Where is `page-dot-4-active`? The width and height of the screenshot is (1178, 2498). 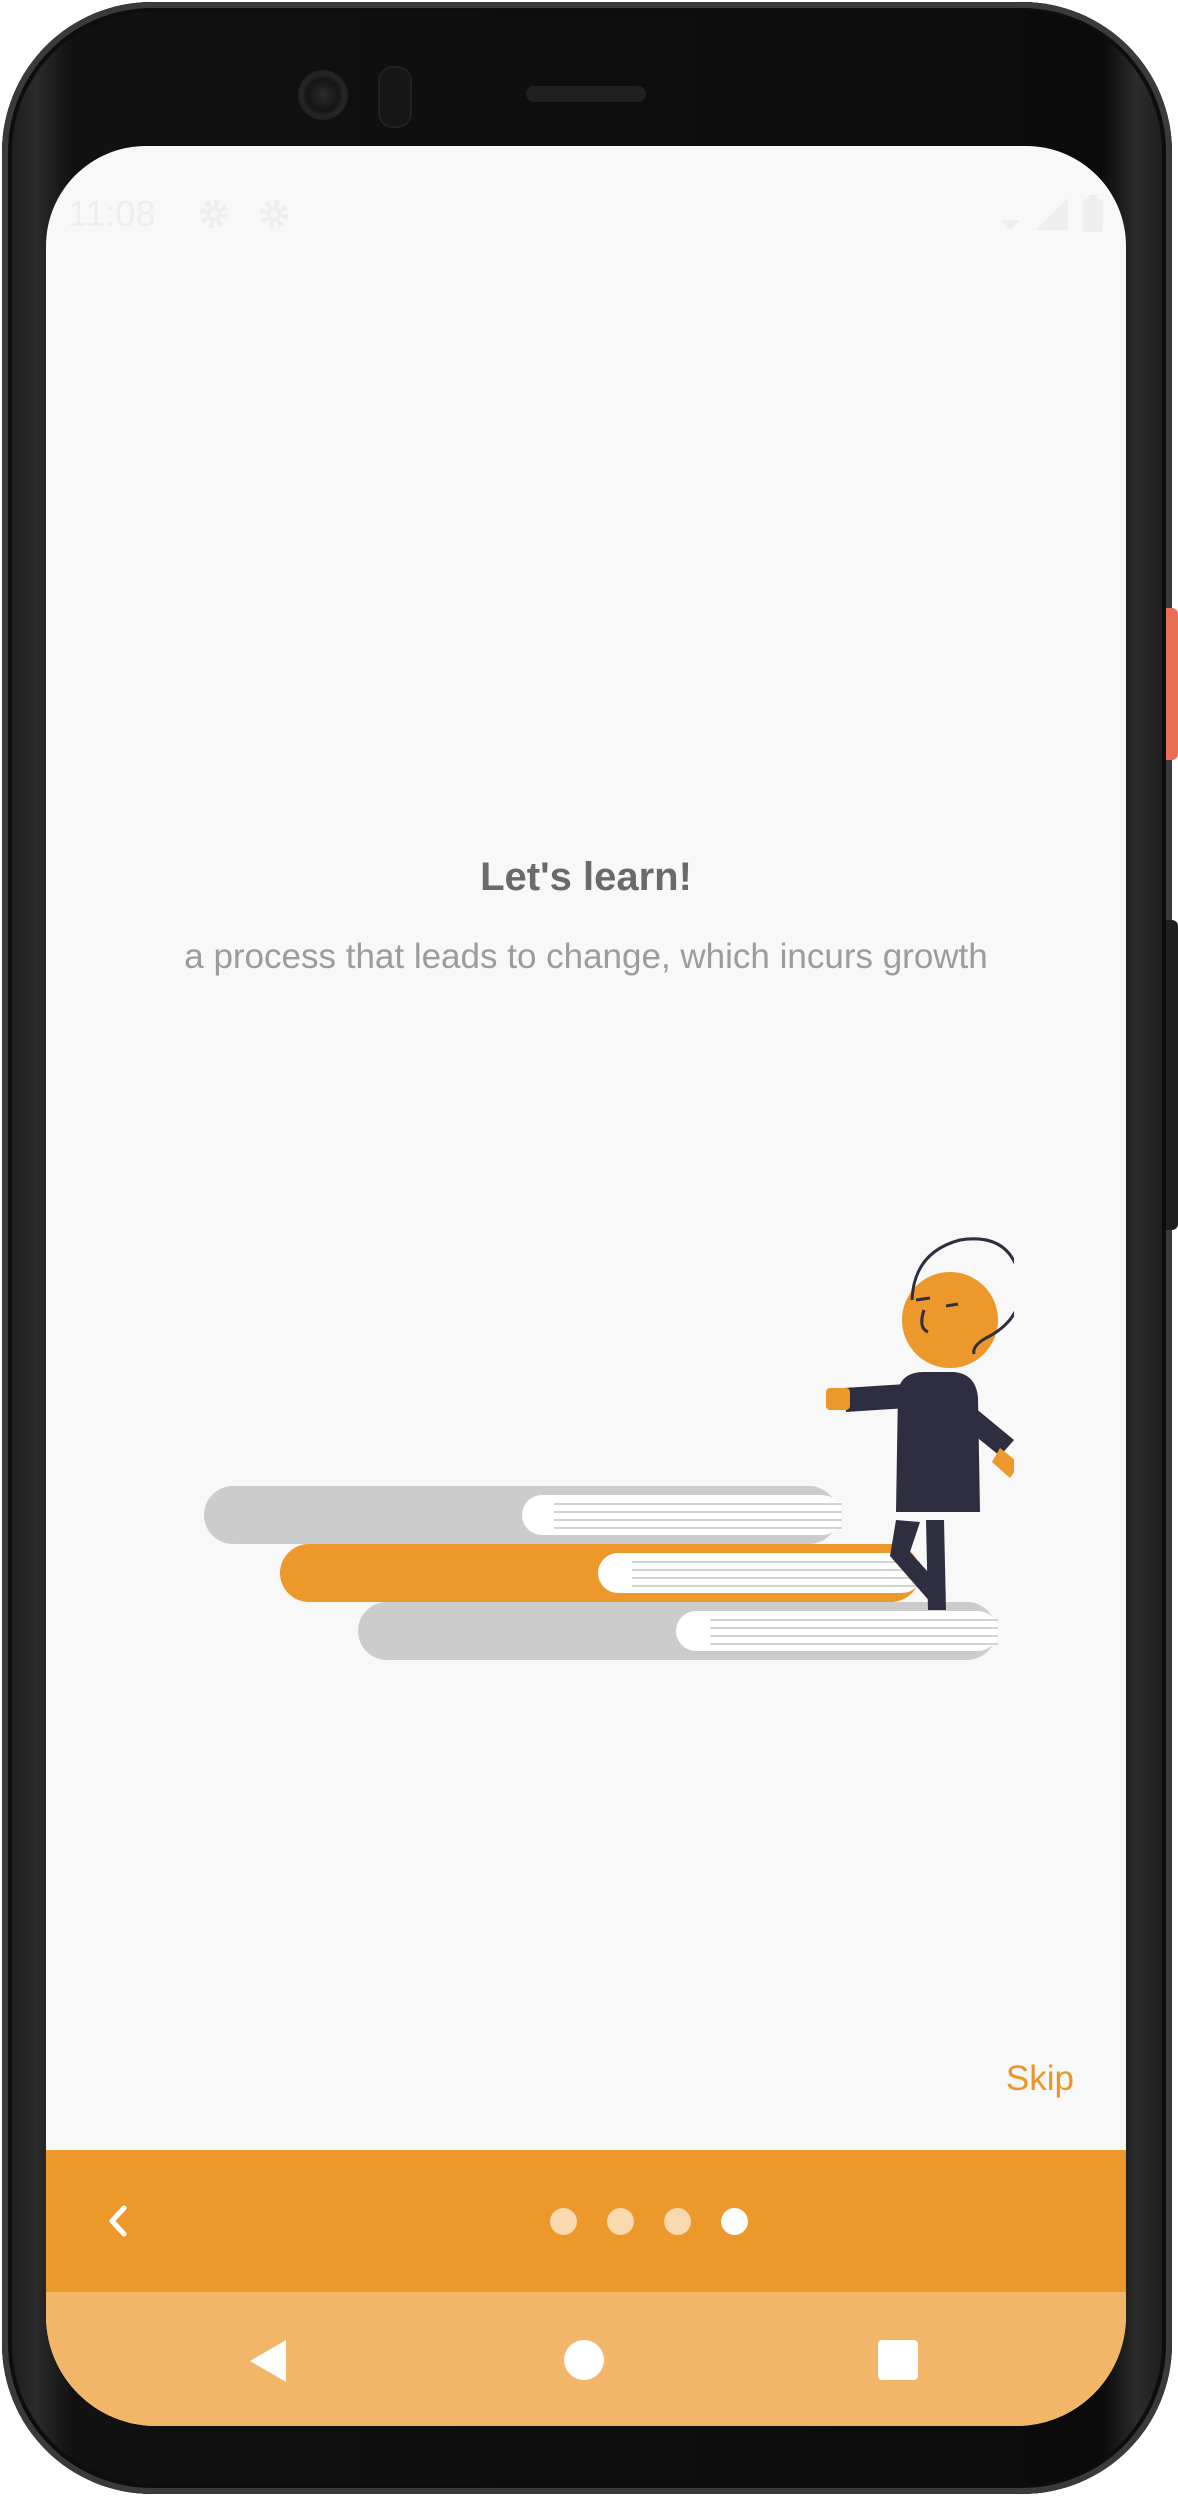
page-dot-4-active is located at coordinates (734, 2221).